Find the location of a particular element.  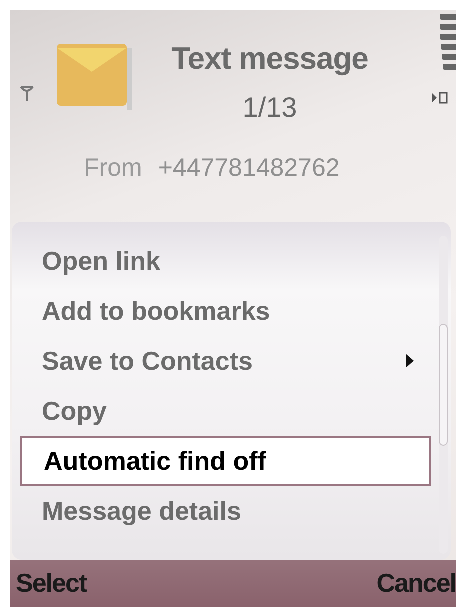

message-counter: 1/13 is located at coordinates (270, 107).